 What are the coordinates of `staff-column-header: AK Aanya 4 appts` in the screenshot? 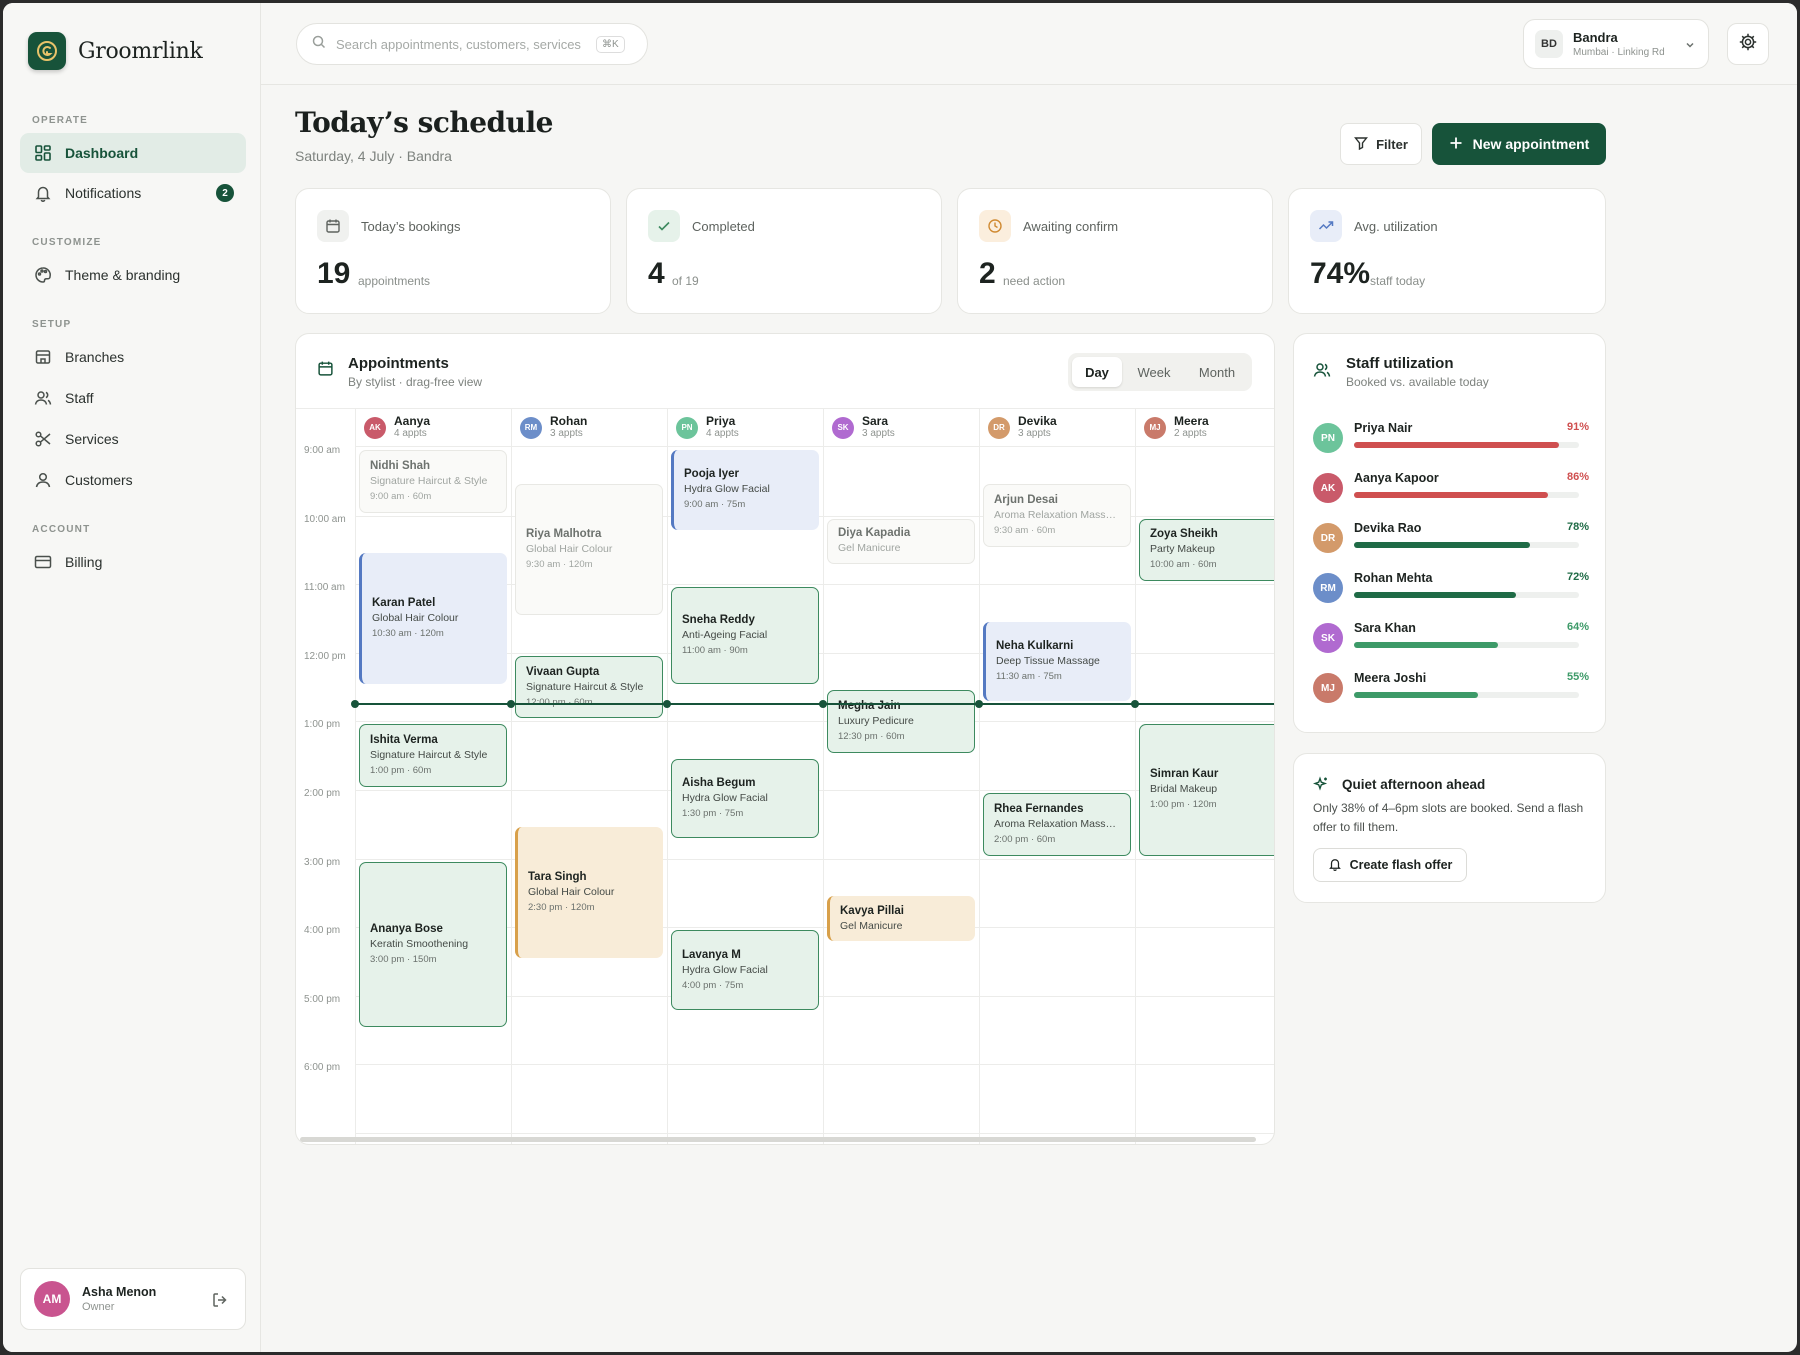 It's located at (433, 428).